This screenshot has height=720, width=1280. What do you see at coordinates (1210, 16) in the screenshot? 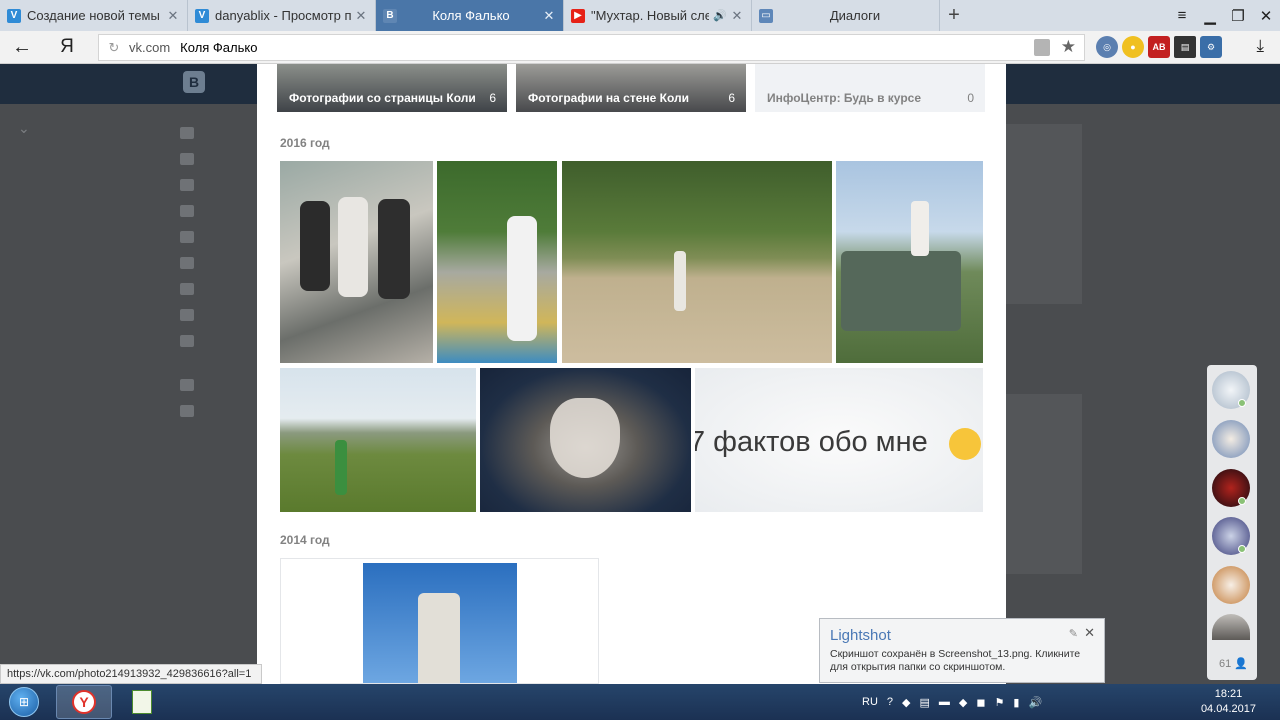
I see `minimize-icon: ▁` at bounding box center [1210, 16].